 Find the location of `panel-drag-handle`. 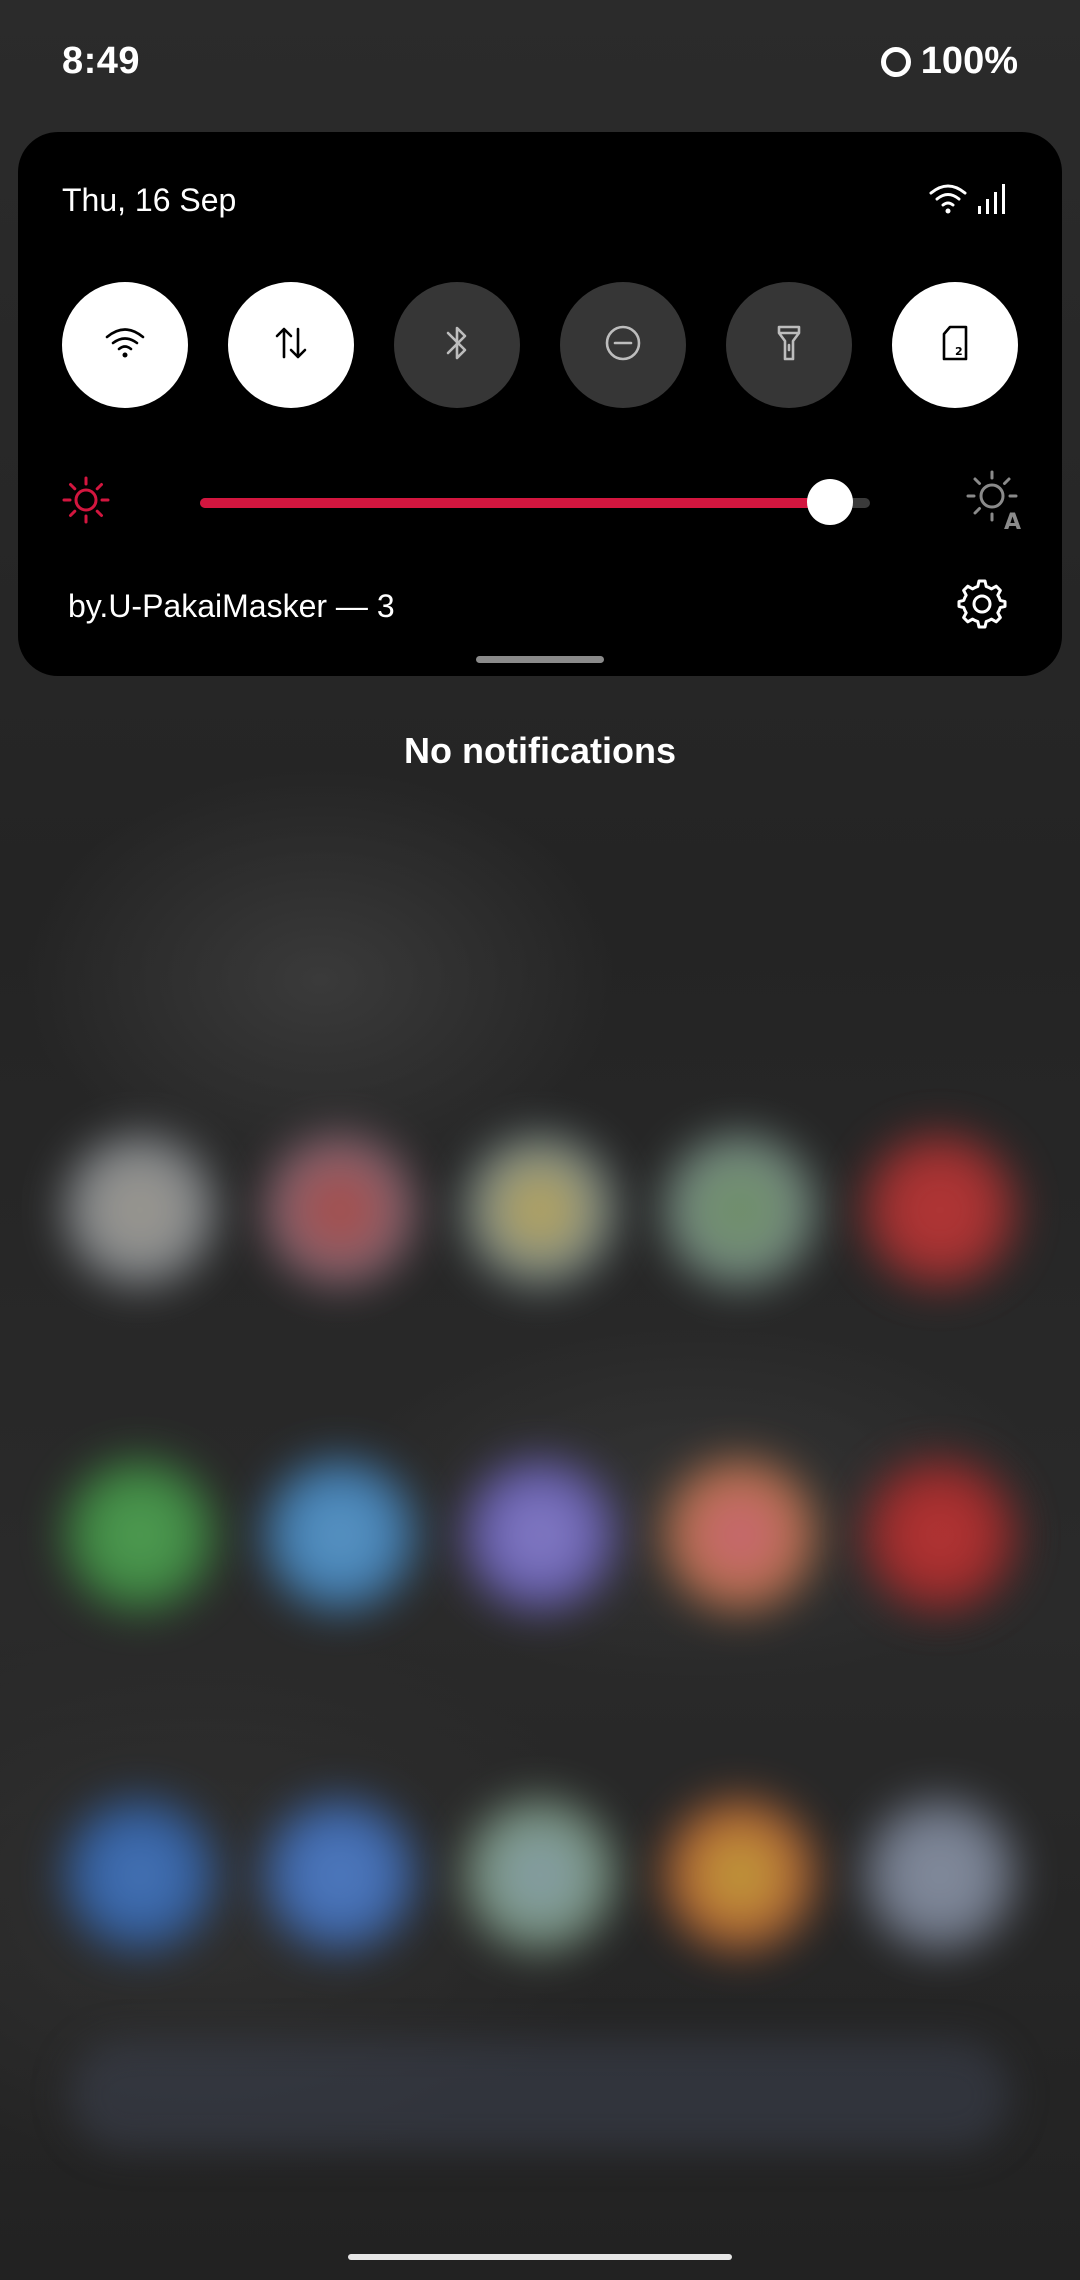

panel-drag-handle is located at coordinates (540, 659).